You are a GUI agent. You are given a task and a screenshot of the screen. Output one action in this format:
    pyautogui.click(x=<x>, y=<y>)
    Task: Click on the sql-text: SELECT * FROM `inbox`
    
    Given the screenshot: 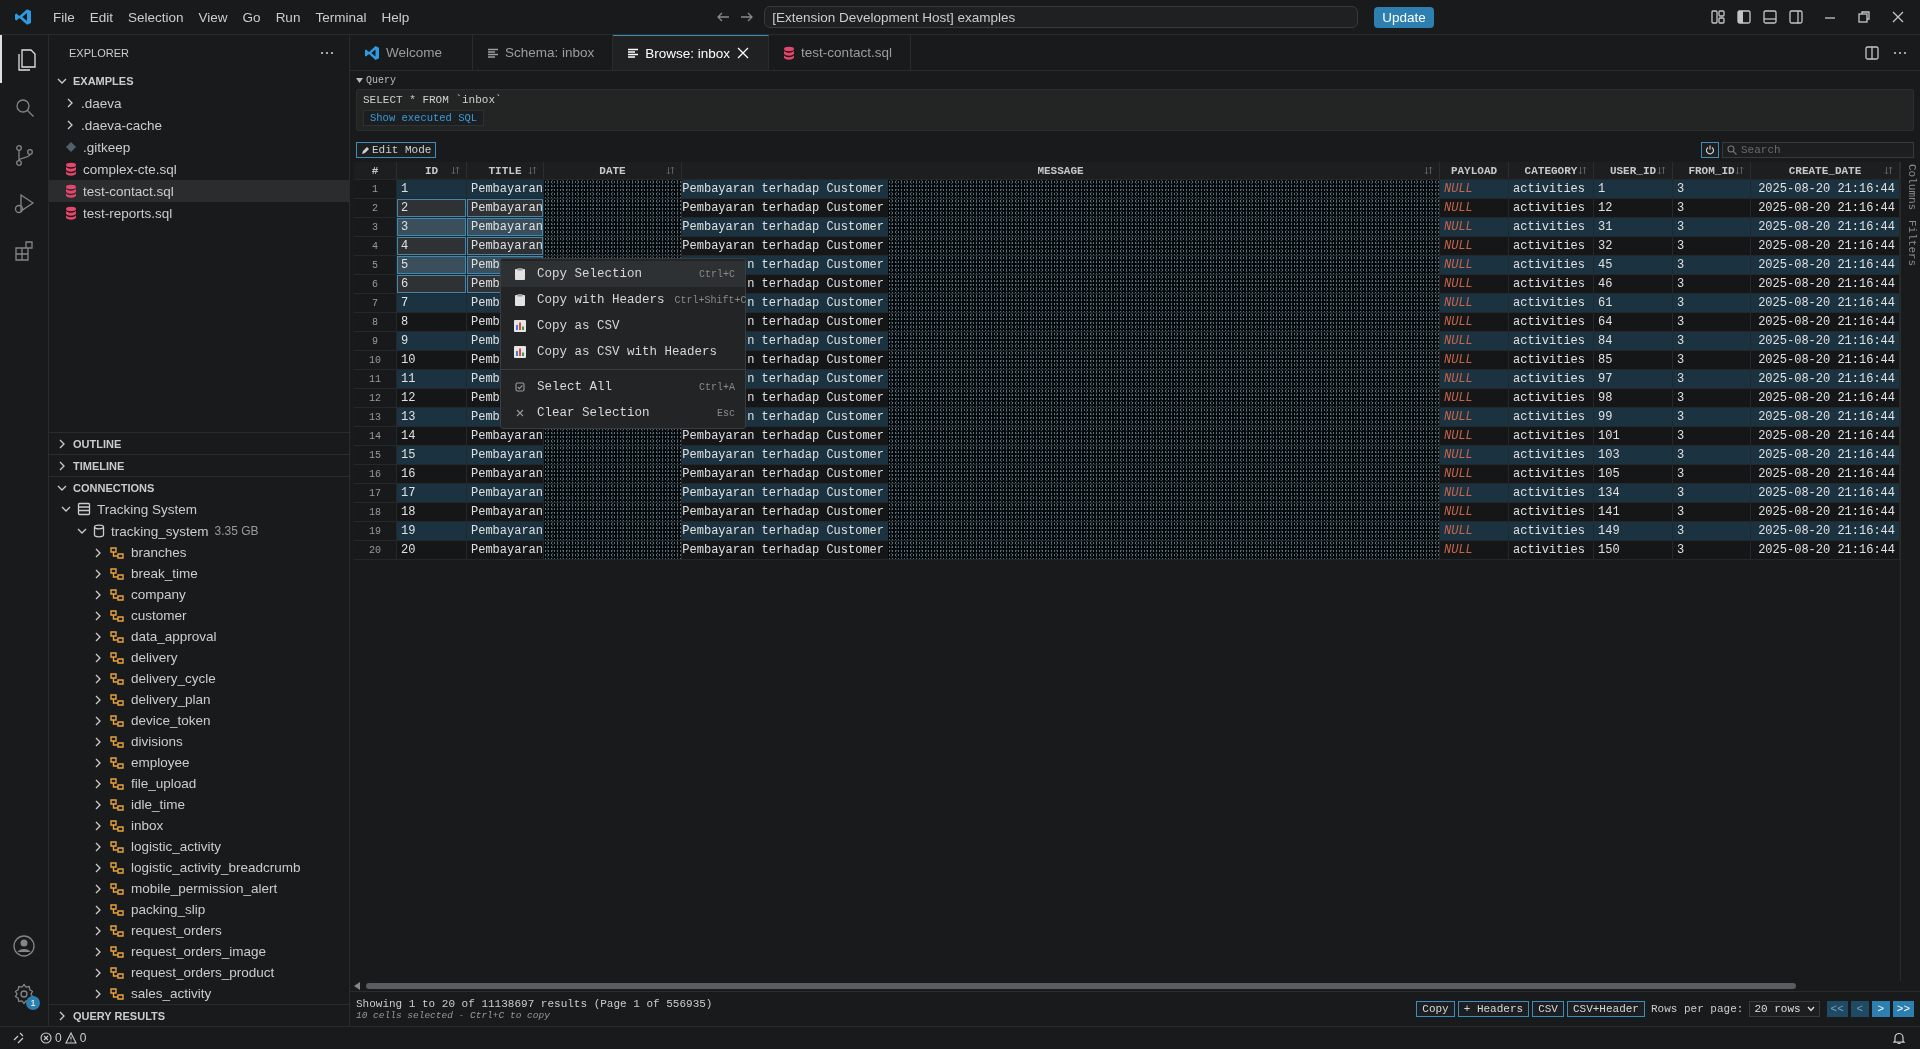 What is the action you would take?
    pyautogui.click(x=433, y=100)
    